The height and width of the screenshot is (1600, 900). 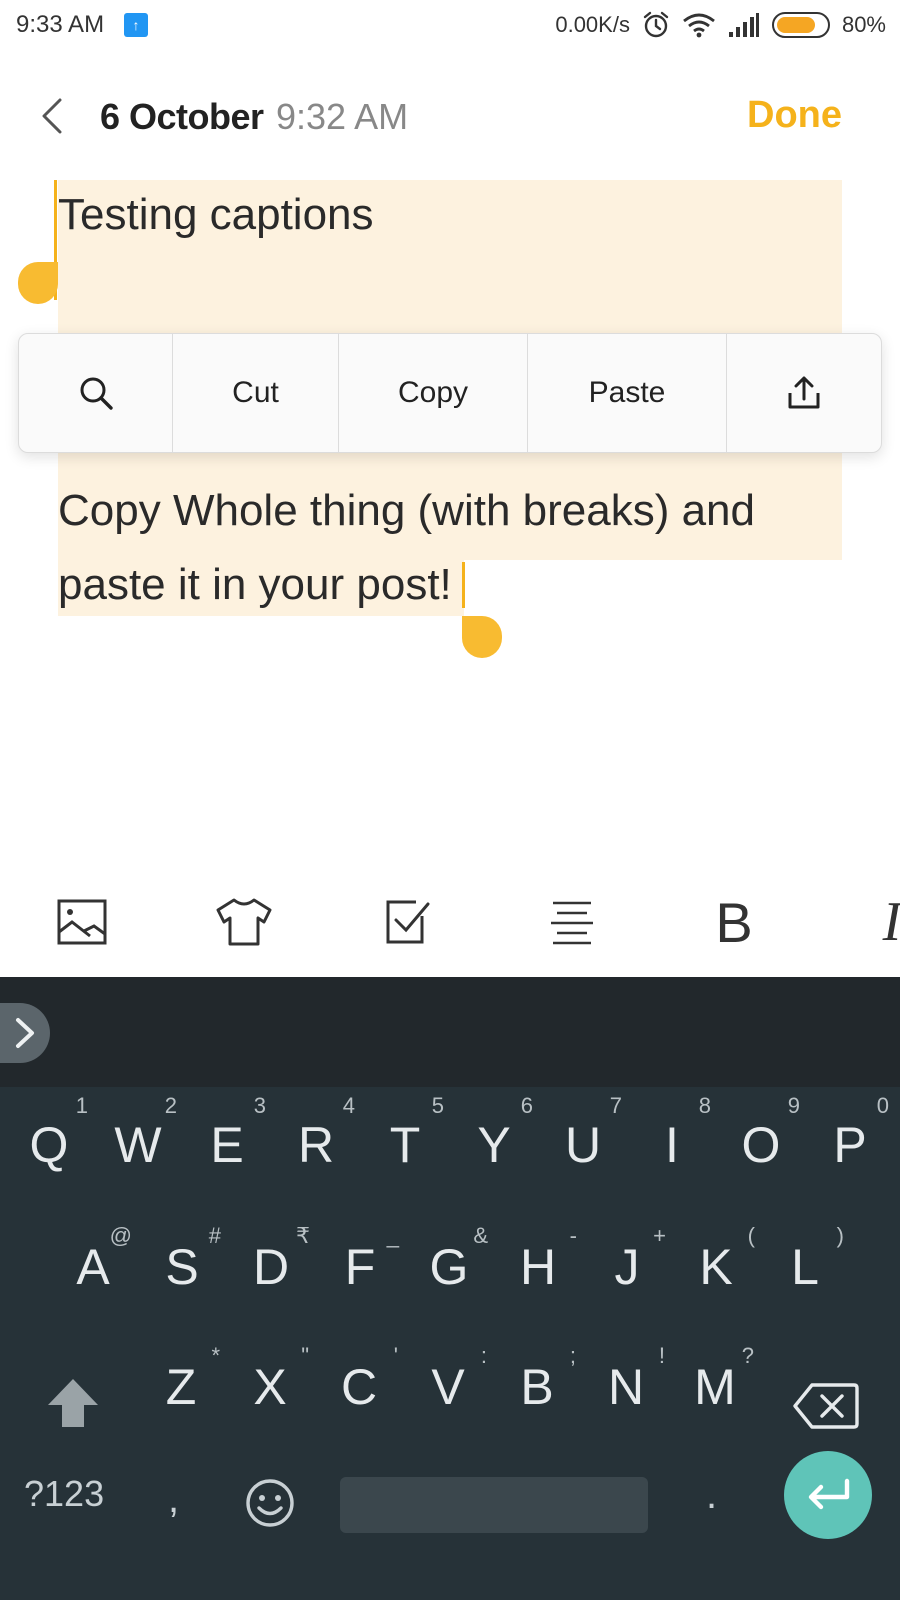 What do you see at coordinates (271, 1267) in the screenshot?
I see `key-d: D ₹` at bounding box center [271, 1267].